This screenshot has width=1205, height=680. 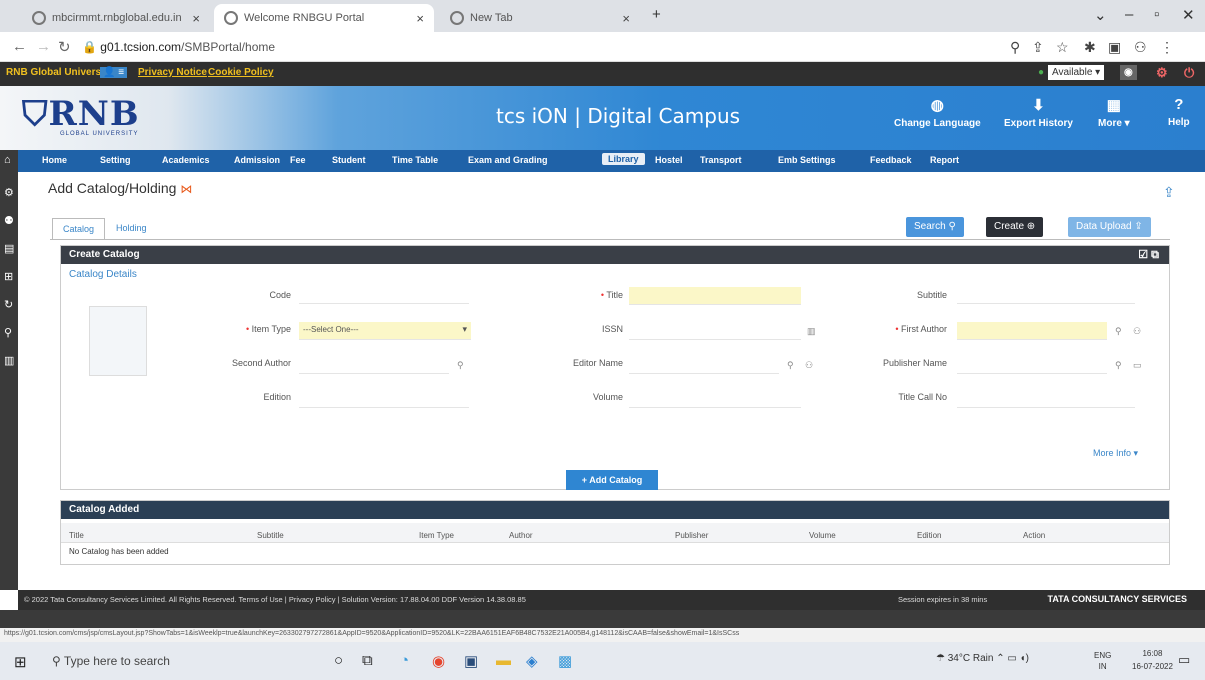 I want to click on nav-fee: Fee, so click(x=298, y=160).